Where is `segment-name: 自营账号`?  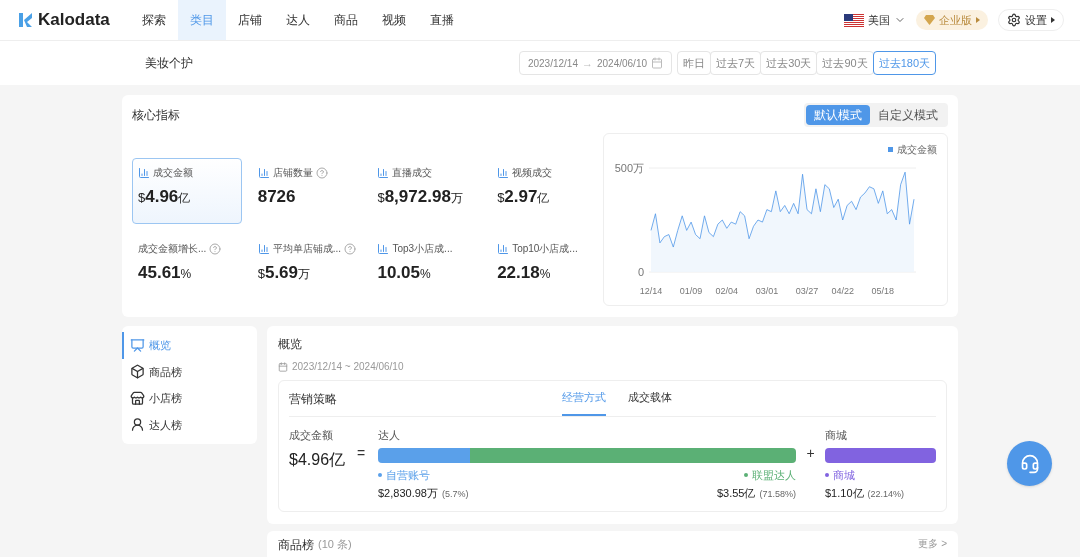 segment-name: 自营账号 is located at coordinates (408, 475).